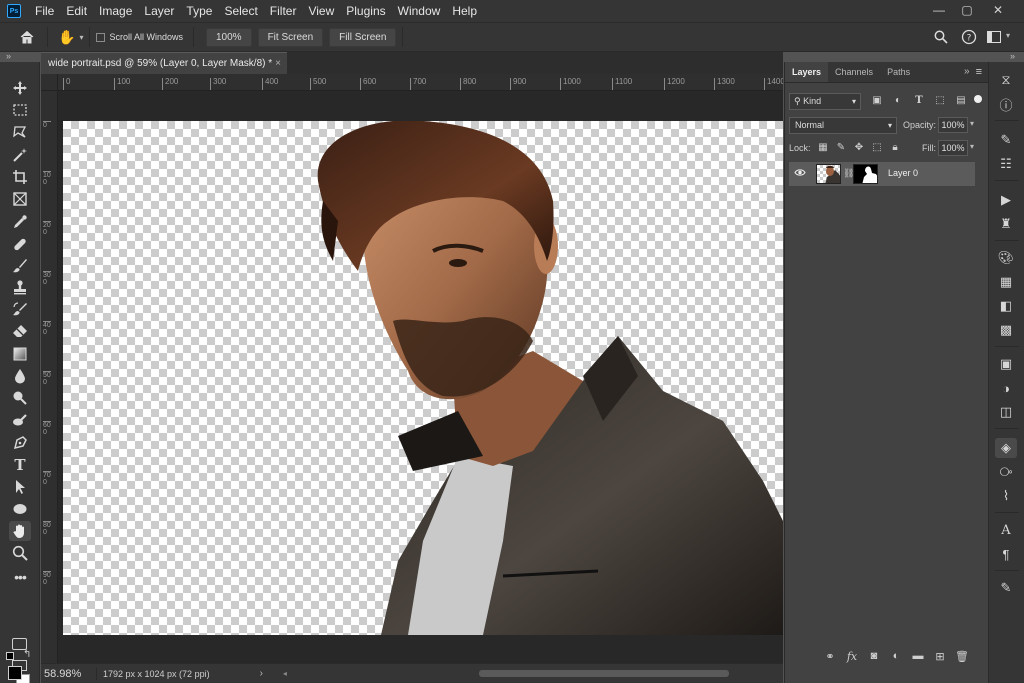 Image resolution: width=1024 pixels, height=683 pixels. What do you see at coordinates (1006, 282) in the screenshot?
I see `swatches-grid-icon: ▦` at bounding box center [1006, 282].